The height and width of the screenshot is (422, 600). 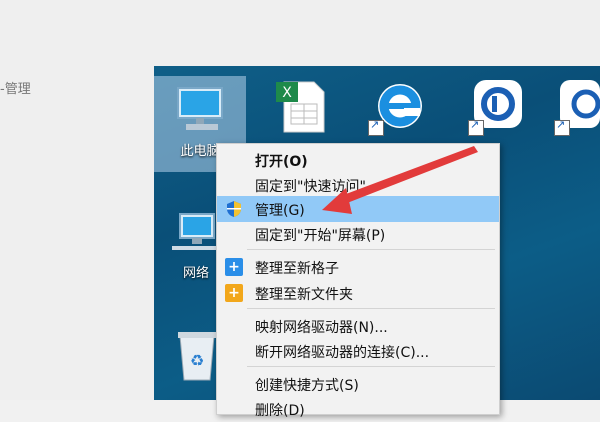 I want to click on spreadsheet-file-icon: X, so click(x=302, y=106).